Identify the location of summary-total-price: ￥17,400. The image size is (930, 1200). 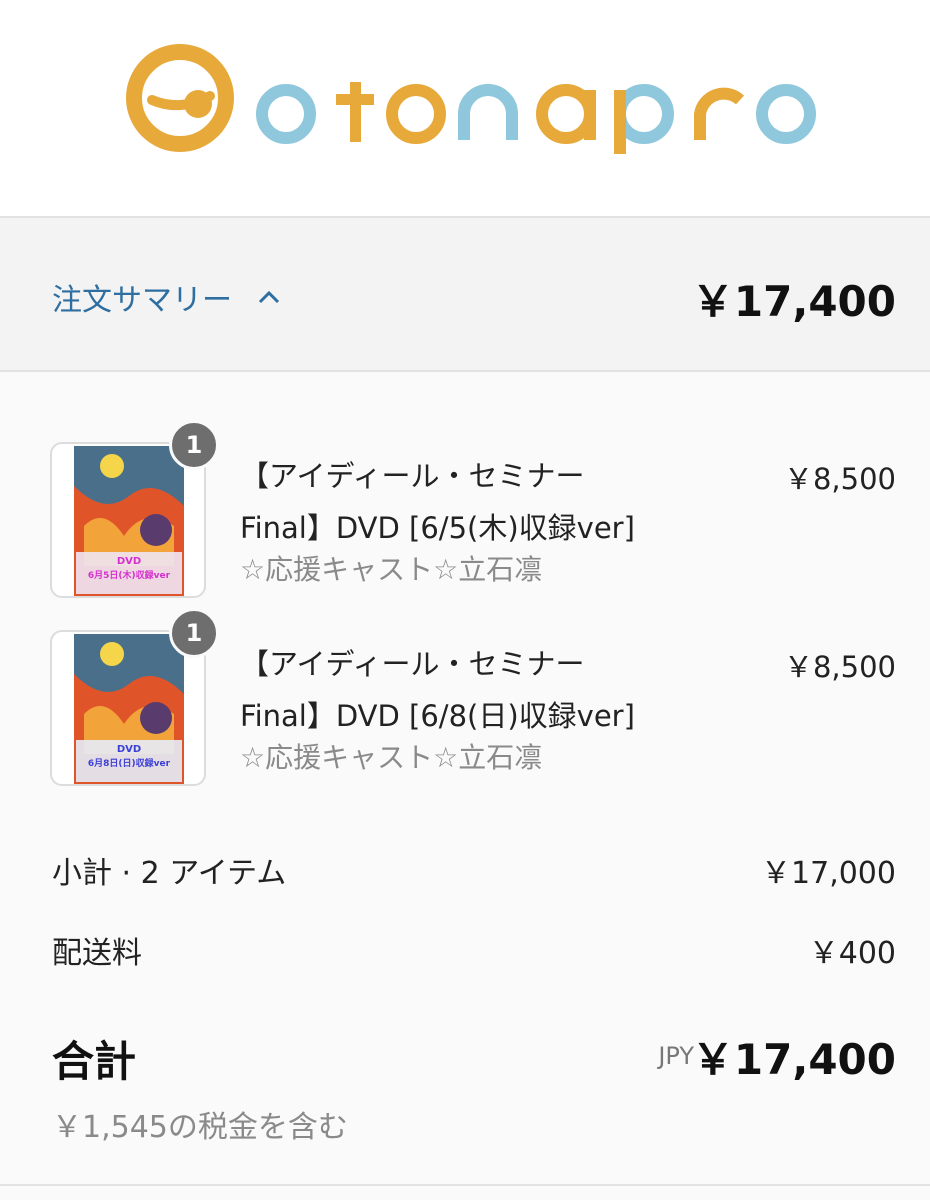
(793, 301).